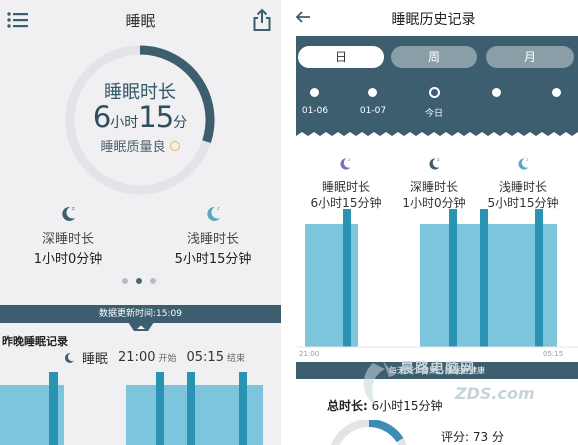  Describe the element at coordinates (369, 432) in the screenshot. I see `score-gauge` at that location.